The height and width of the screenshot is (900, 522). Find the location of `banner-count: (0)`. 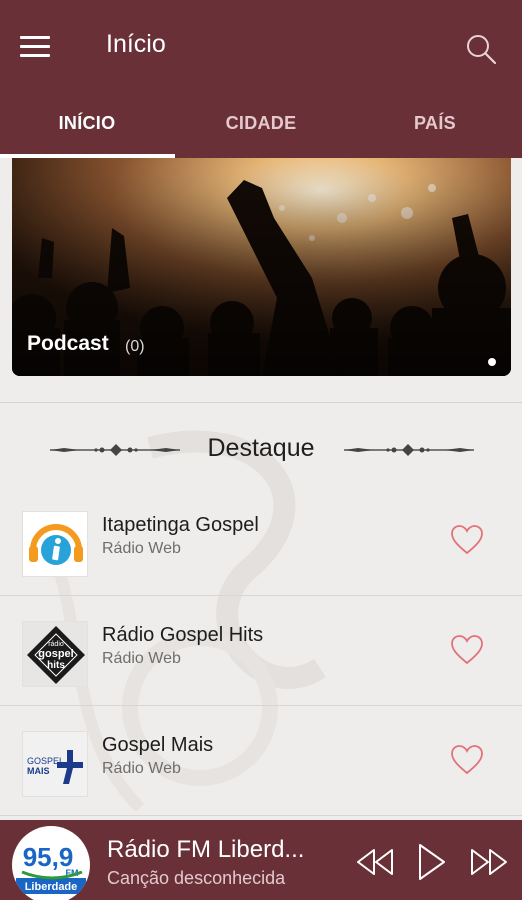

banner-count: (0) is located at coordinates (135, 346).